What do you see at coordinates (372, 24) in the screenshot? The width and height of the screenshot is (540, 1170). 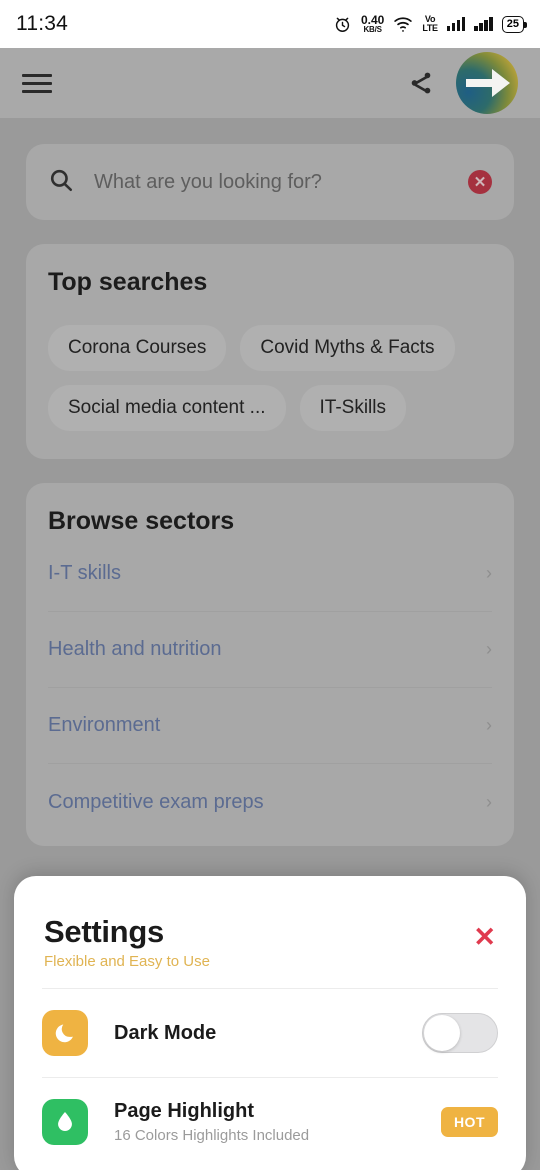 I see `network-speed-indicator: 0.40 KB/S` at bounding box center [372, 24].